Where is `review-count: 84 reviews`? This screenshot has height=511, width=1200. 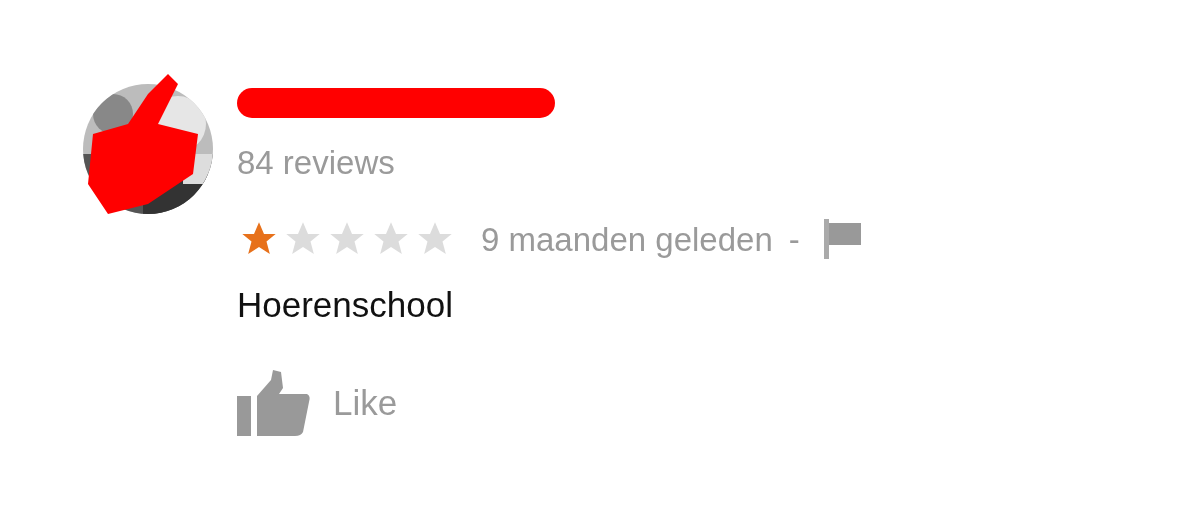 review-count: 84 reviews is located at coordinates (316, 161).